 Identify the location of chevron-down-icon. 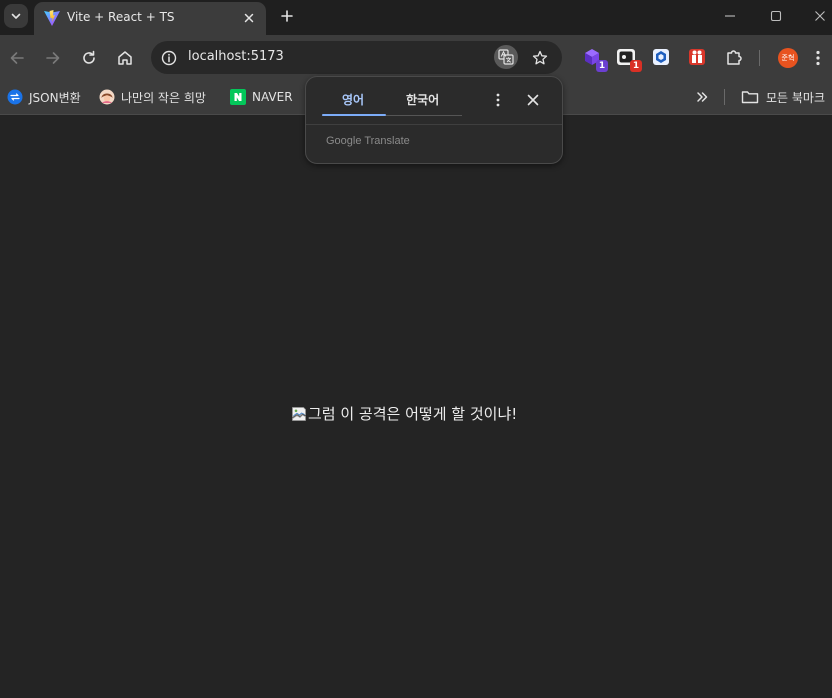
(16, 16).